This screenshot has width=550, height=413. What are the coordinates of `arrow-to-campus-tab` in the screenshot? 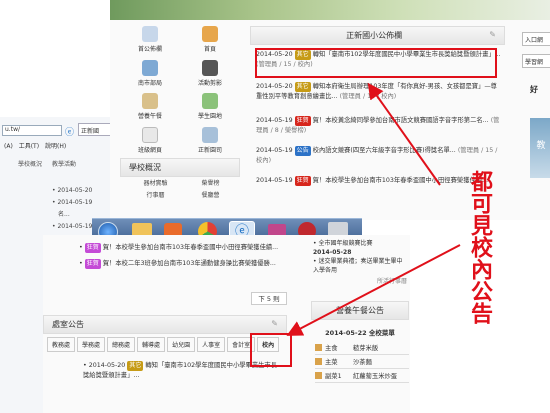 It's located at (373, 290).